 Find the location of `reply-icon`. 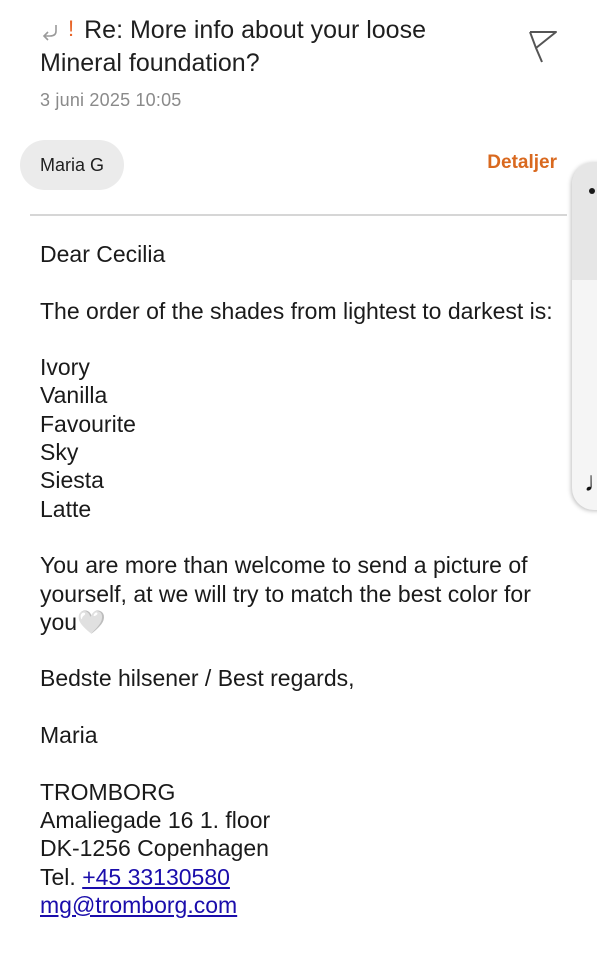

reply-icon is located at coordinates (51, 29).